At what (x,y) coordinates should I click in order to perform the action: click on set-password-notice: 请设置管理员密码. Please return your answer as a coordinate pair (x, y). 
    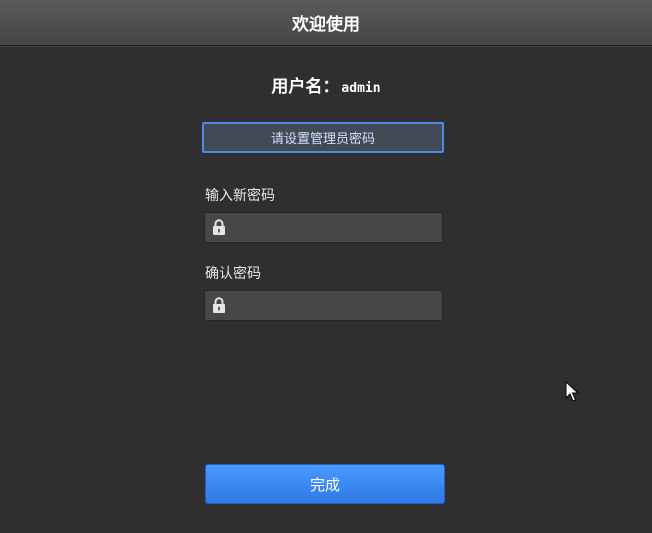
    Looking at the image, I should click on (323, 137).